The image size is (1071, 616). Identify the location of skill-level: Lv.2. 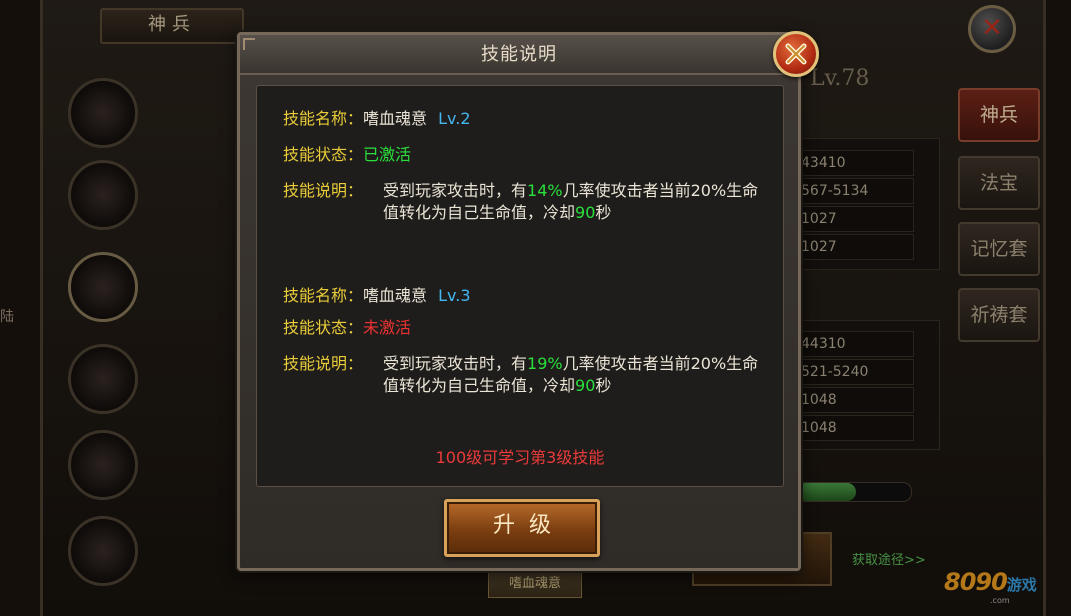
(454, 118).